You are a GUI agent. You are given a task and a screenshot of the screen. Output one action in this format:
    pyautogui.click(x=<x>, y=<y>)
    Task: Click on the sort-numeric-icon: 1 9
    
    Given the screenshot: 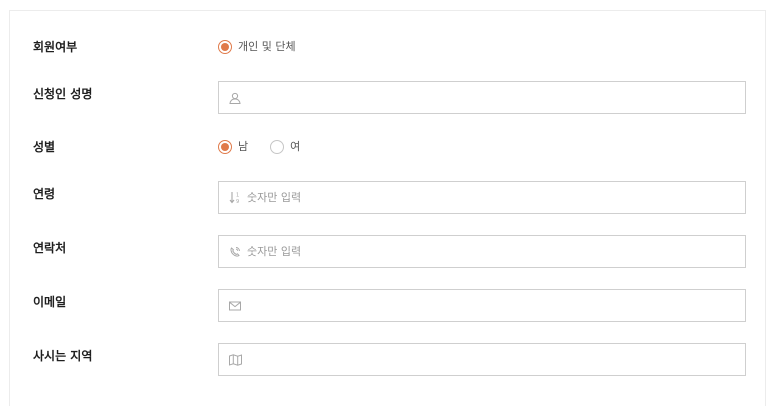 What is the action you would take?
    pyautogui.click(x=235, y=198)
    